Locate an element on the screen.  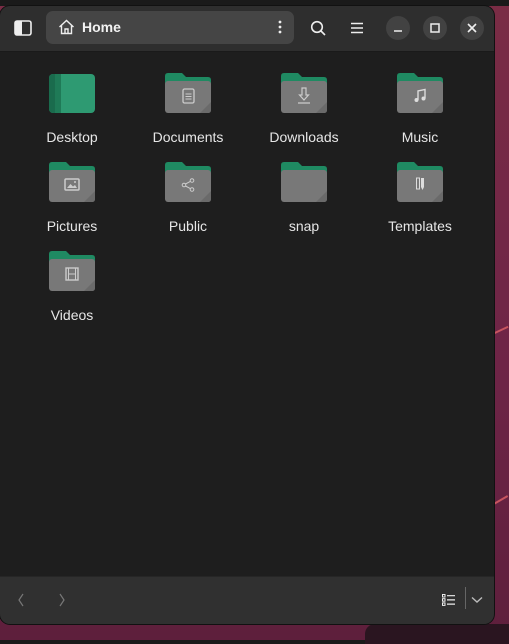
folder-label: Downloads is located at coordinates (304, 137).